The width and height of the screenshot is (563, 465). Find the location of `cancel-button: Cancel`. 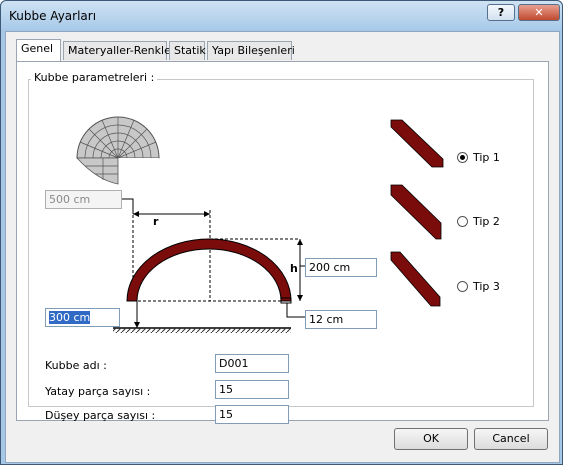

cancel-button: Cancel is located at coordinates (511, 439).